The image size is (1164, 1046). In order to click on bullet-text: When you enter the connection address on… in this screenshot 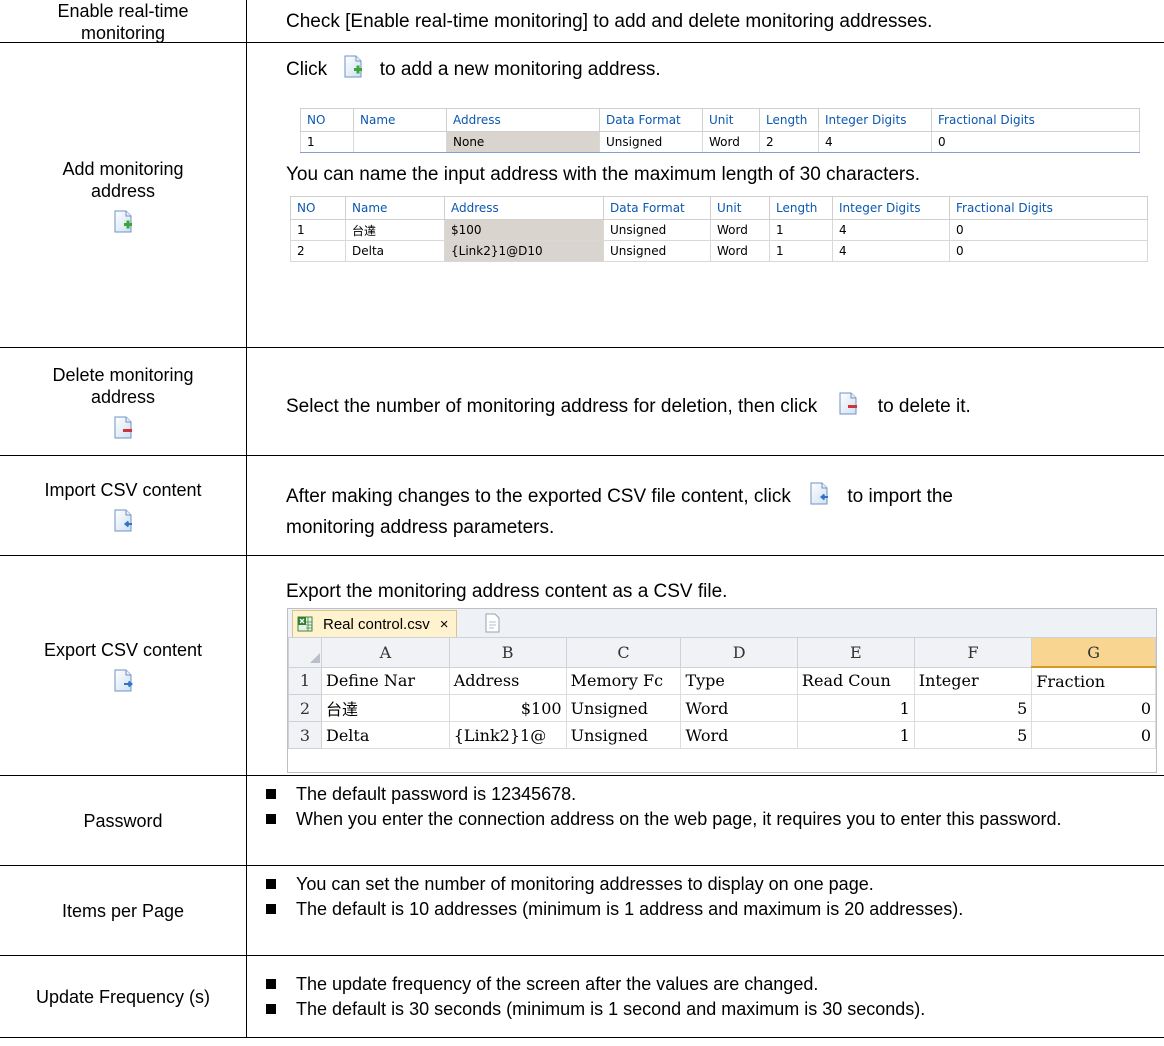, I will do `click(679, 819)`.